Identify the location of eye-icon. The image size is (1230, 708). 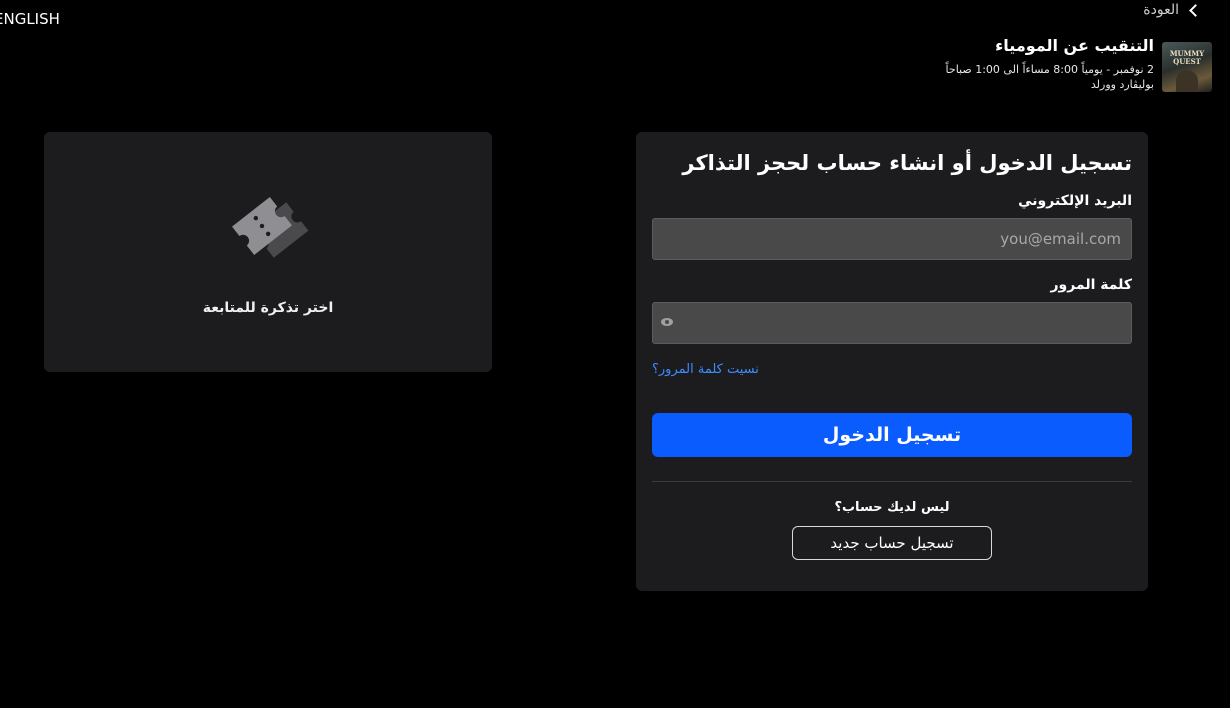
(667, 322).